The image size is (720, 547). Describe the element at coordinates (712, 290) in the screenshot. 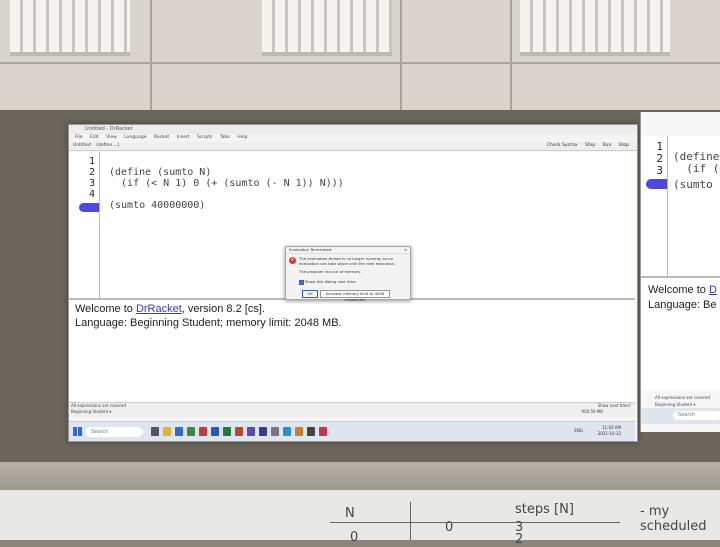

I see `drracket-link: D` at that location.